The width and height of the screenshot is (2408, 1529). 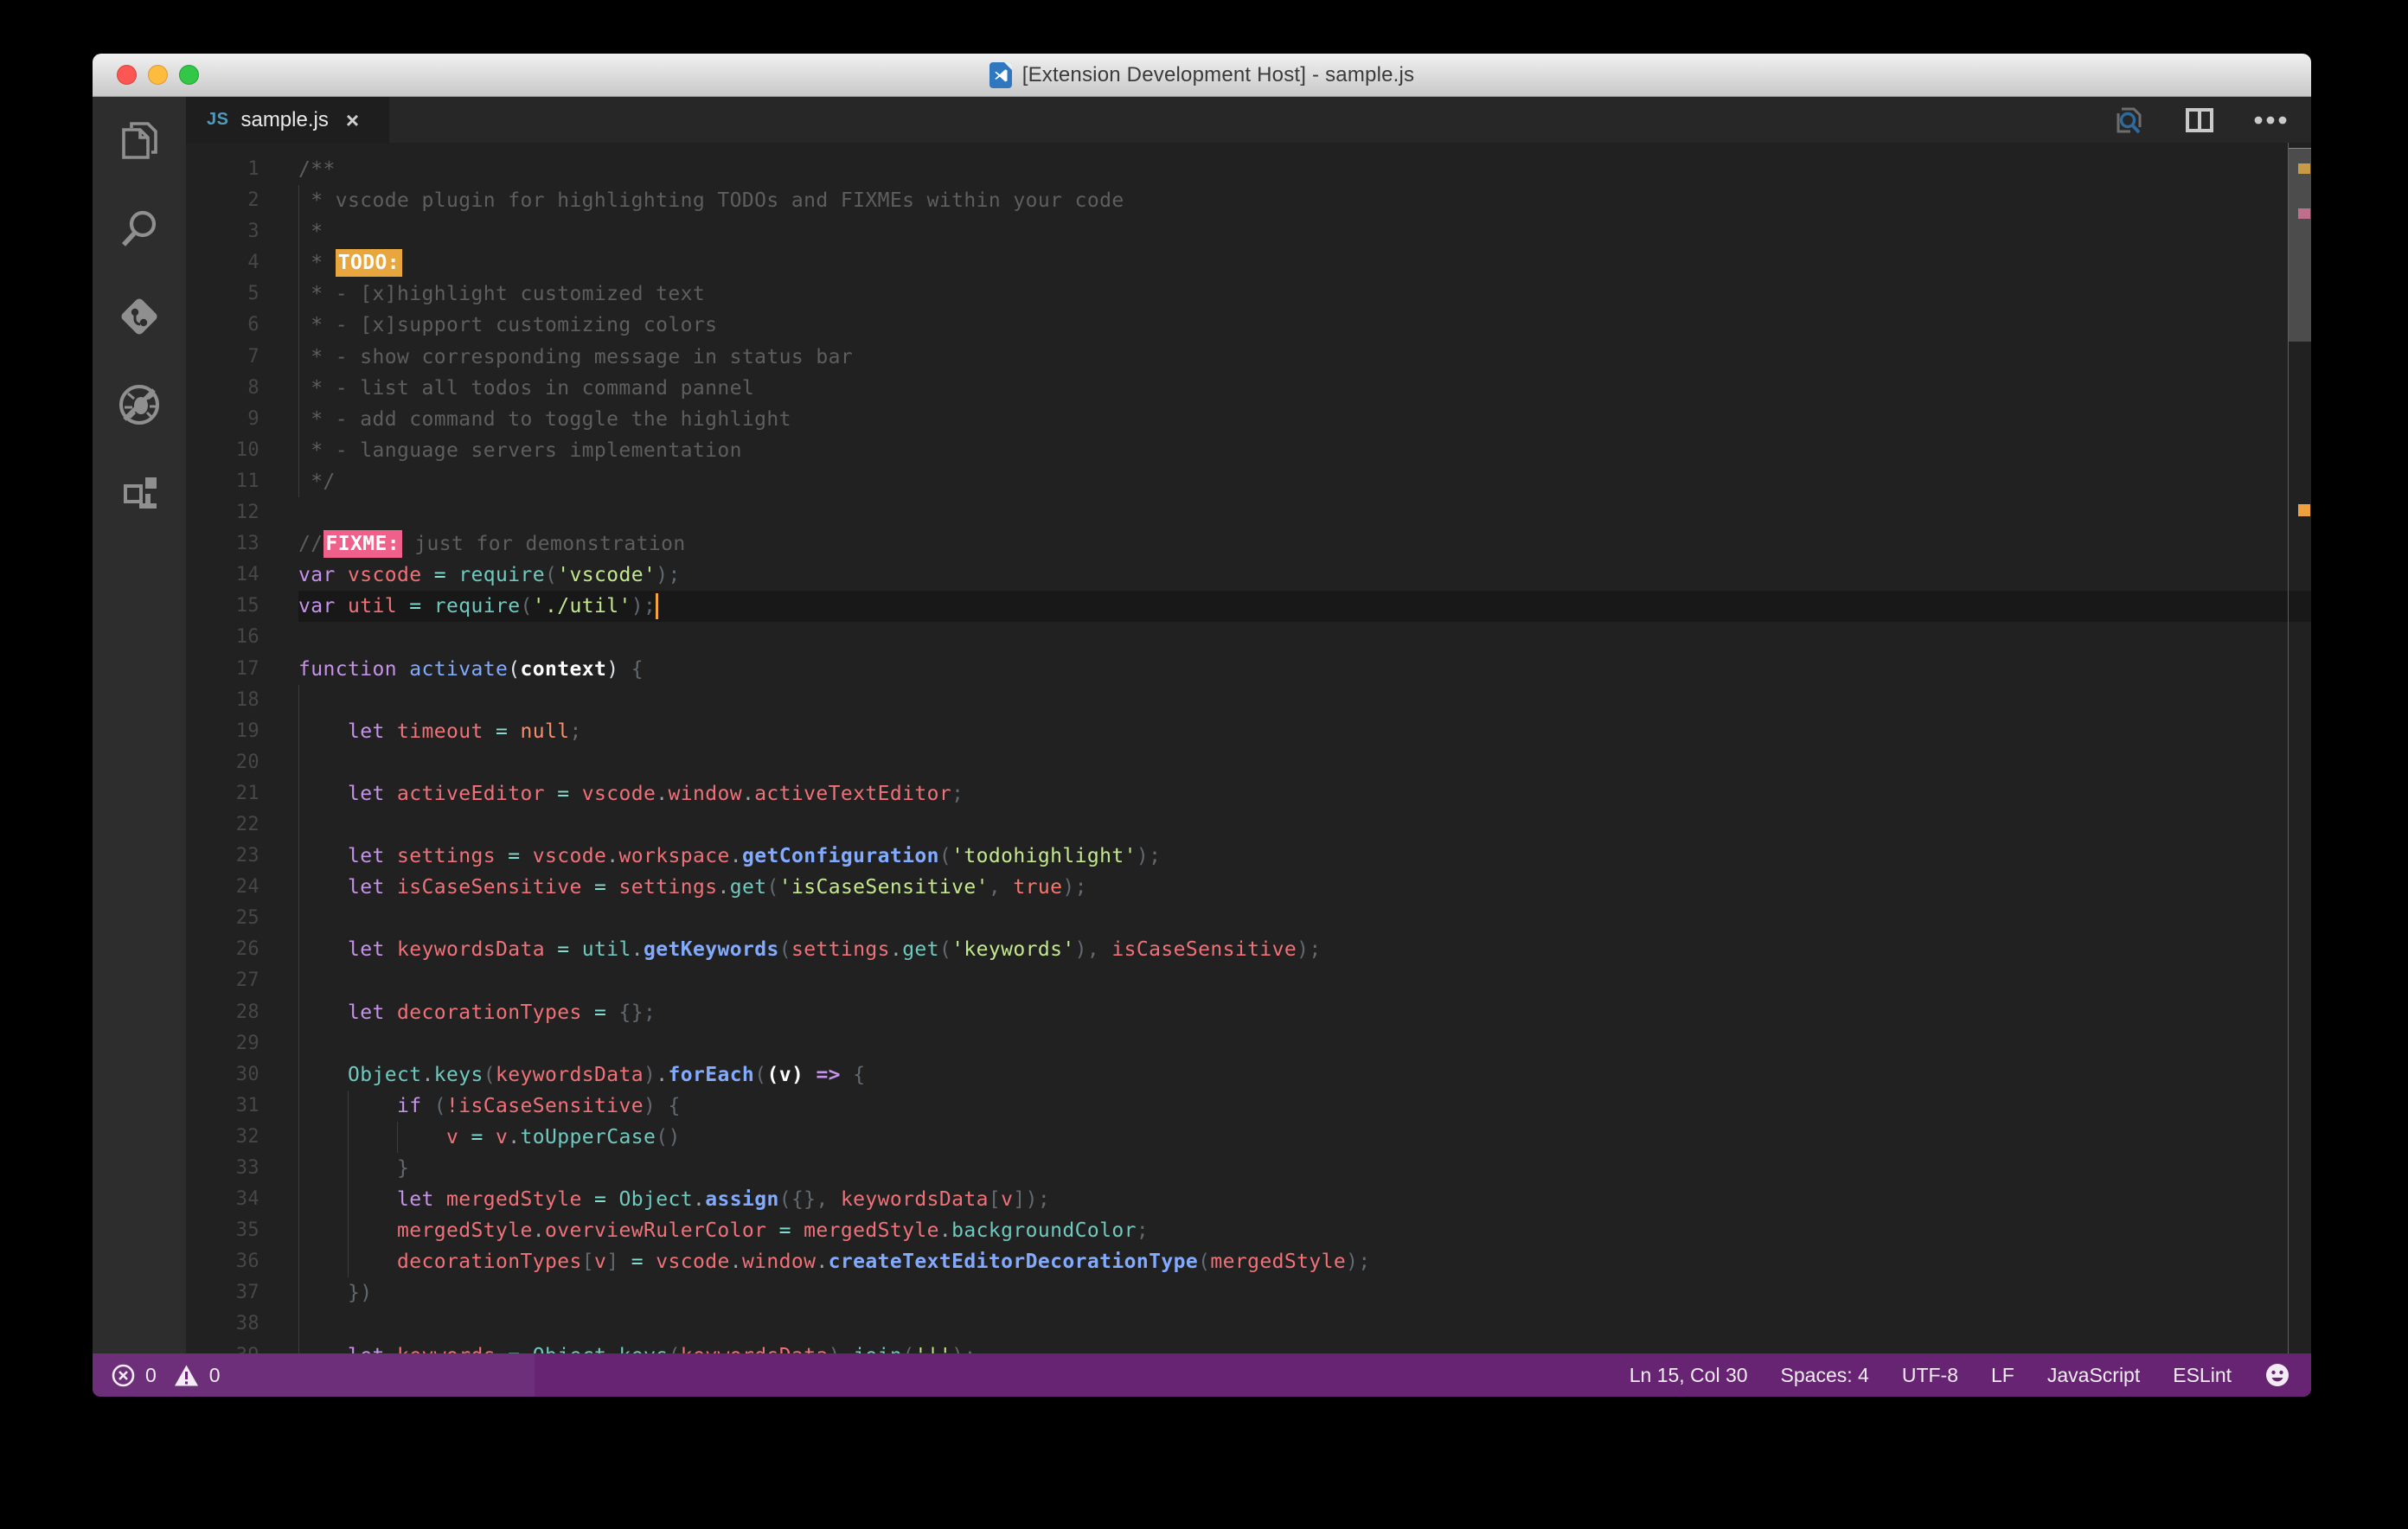 What do you see at coordinates (287, 120) in the screenshot?
I see `tab-sample-js: JS sample.js ×` at bounding box center [287, 120].